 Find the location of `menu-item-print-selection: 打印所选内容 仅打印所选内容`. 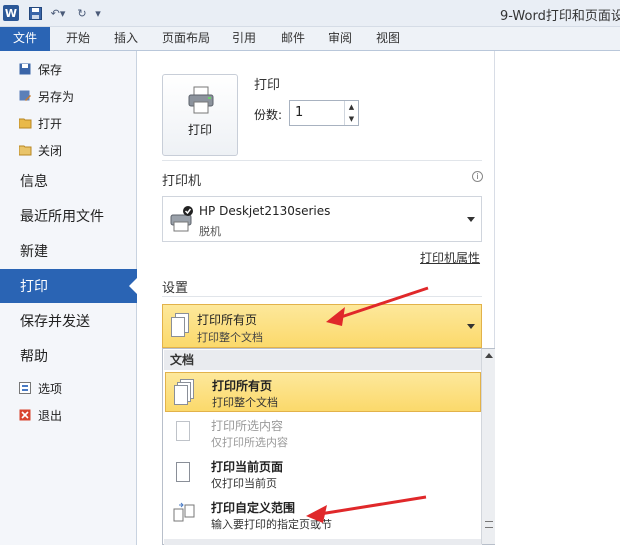

menu-item-print-selection: 打印所选内容 仅打印所选内容 is located at coordinates (323, 433).